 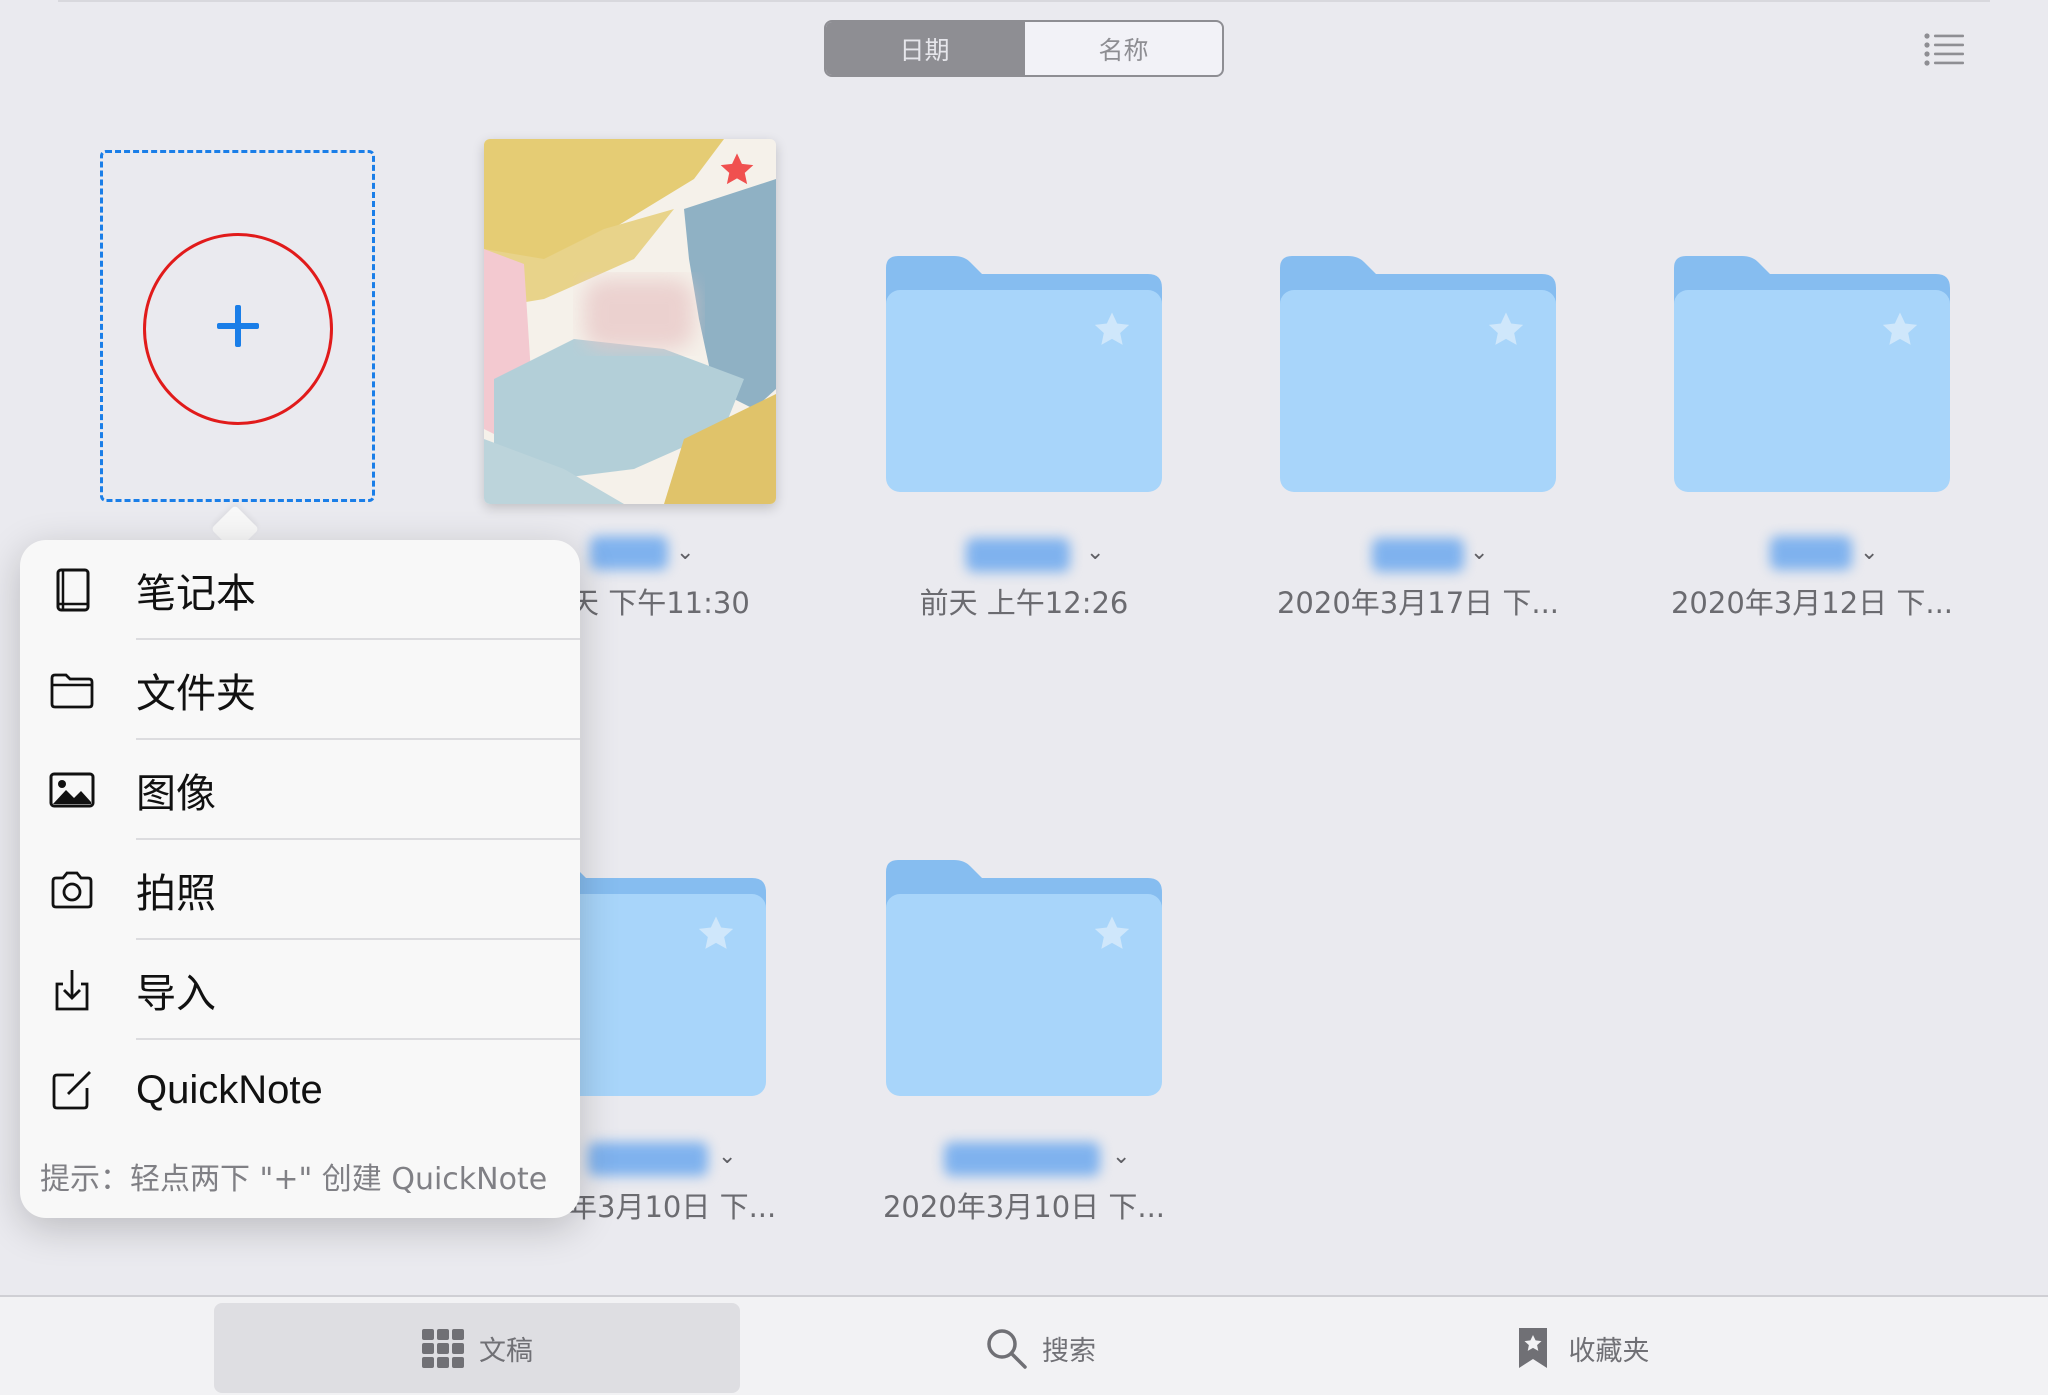 What do you see at coordinates (1532, 1348) in the screenshot?
I see `bookmark-star-icon` at bounding box center [1532, 1348].